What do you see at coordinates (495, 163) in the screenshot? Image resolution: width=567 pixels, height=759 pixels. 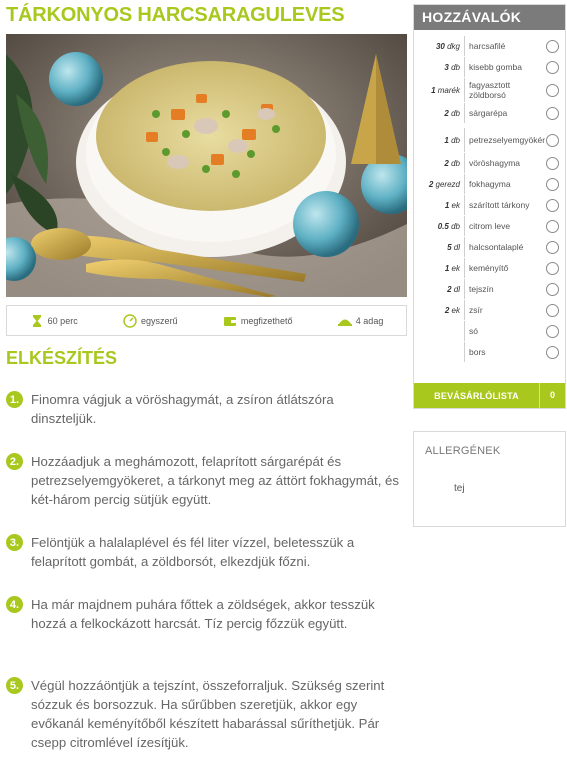 I see `ingredient-name: vöröshagyma` at bounding box center [495, 163].